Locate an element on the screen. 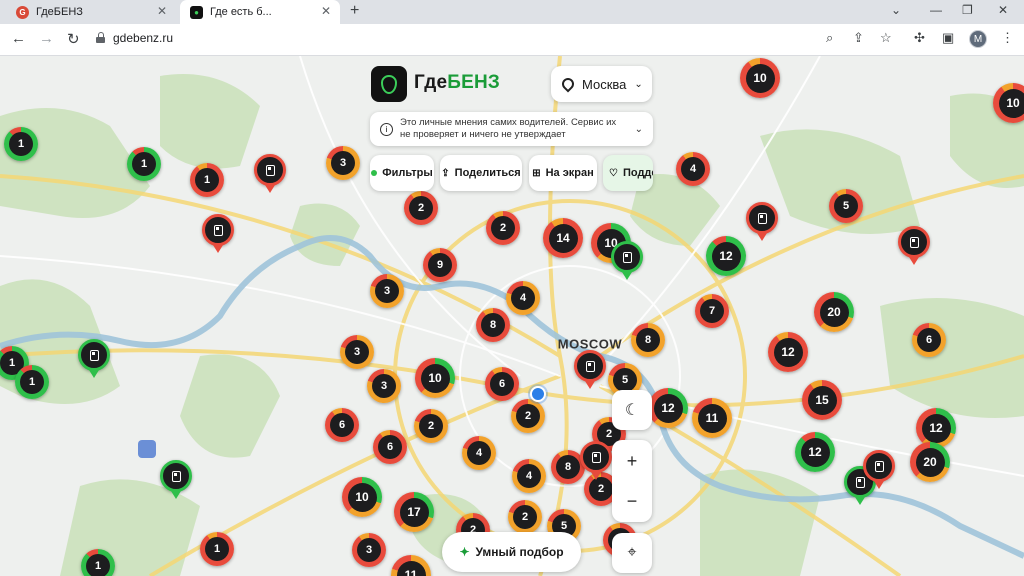 This screenshot has height=576, width=1024. menu-kebab-icon: ⋮ is located at coordinates (1007, 38).